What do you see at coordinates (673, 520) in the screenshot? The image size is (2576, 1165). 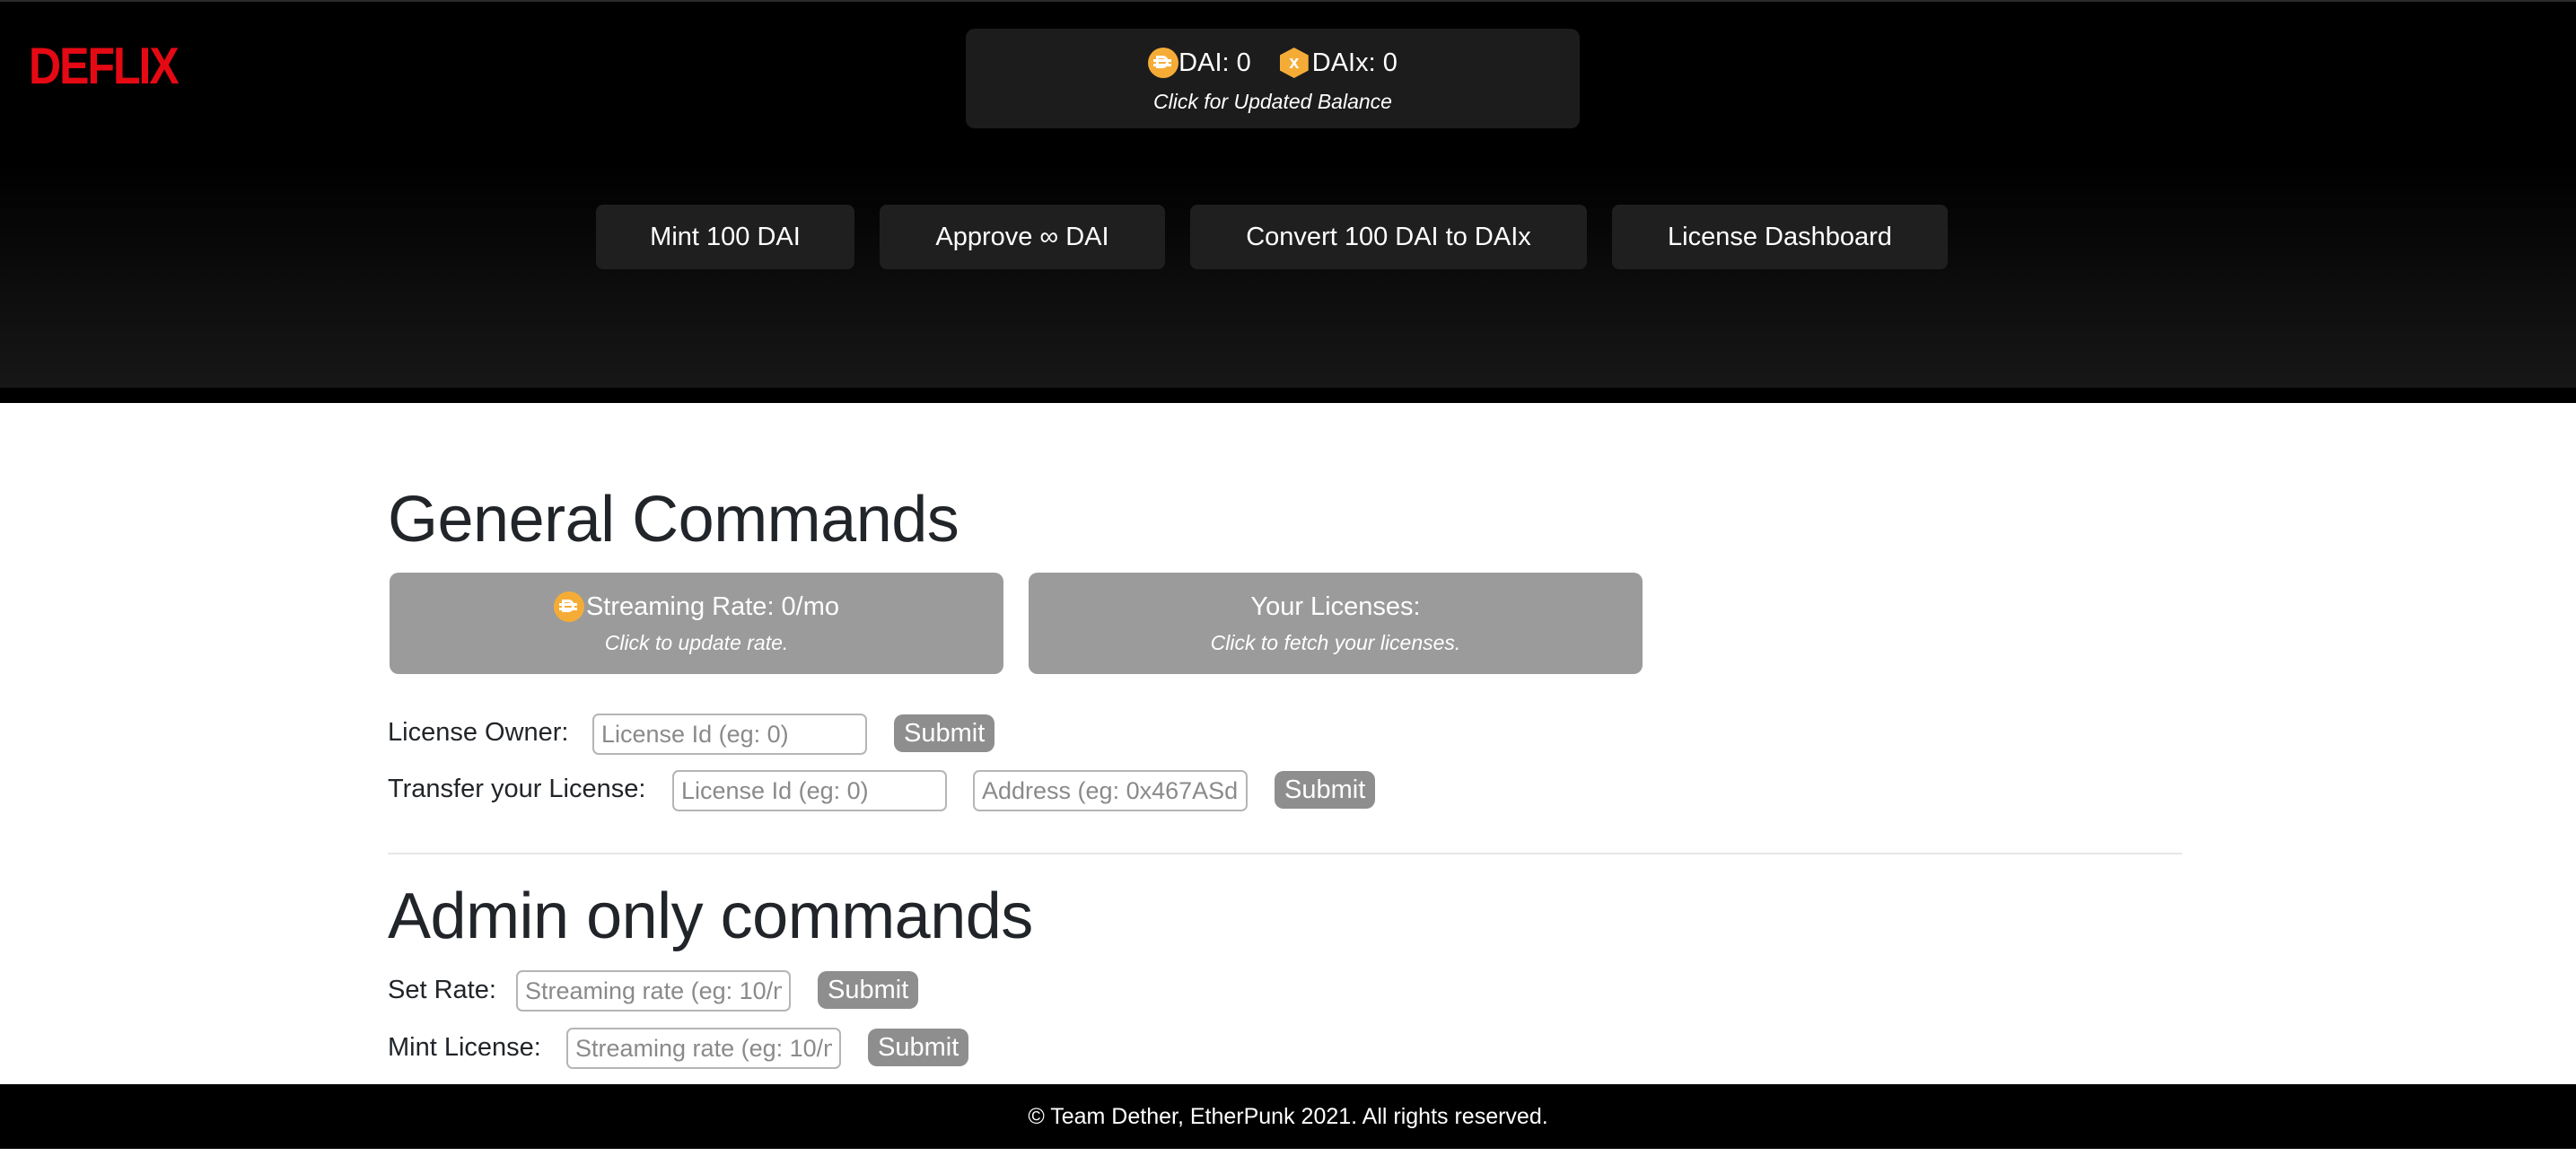 I see `general-commands-heading: General Commands` at bounding box center [673, 520].